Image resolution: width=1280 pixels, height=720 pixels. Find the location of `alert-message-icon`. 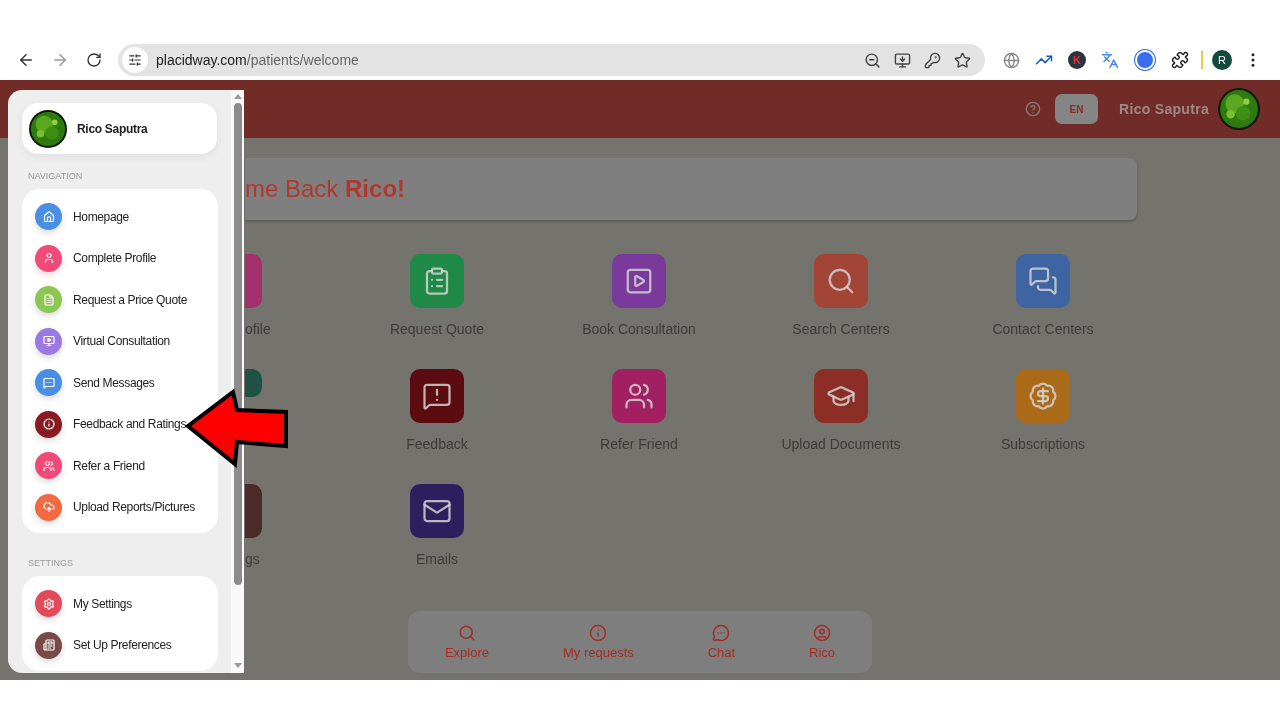

alert-message-icon is located at coordinates (437, 396).